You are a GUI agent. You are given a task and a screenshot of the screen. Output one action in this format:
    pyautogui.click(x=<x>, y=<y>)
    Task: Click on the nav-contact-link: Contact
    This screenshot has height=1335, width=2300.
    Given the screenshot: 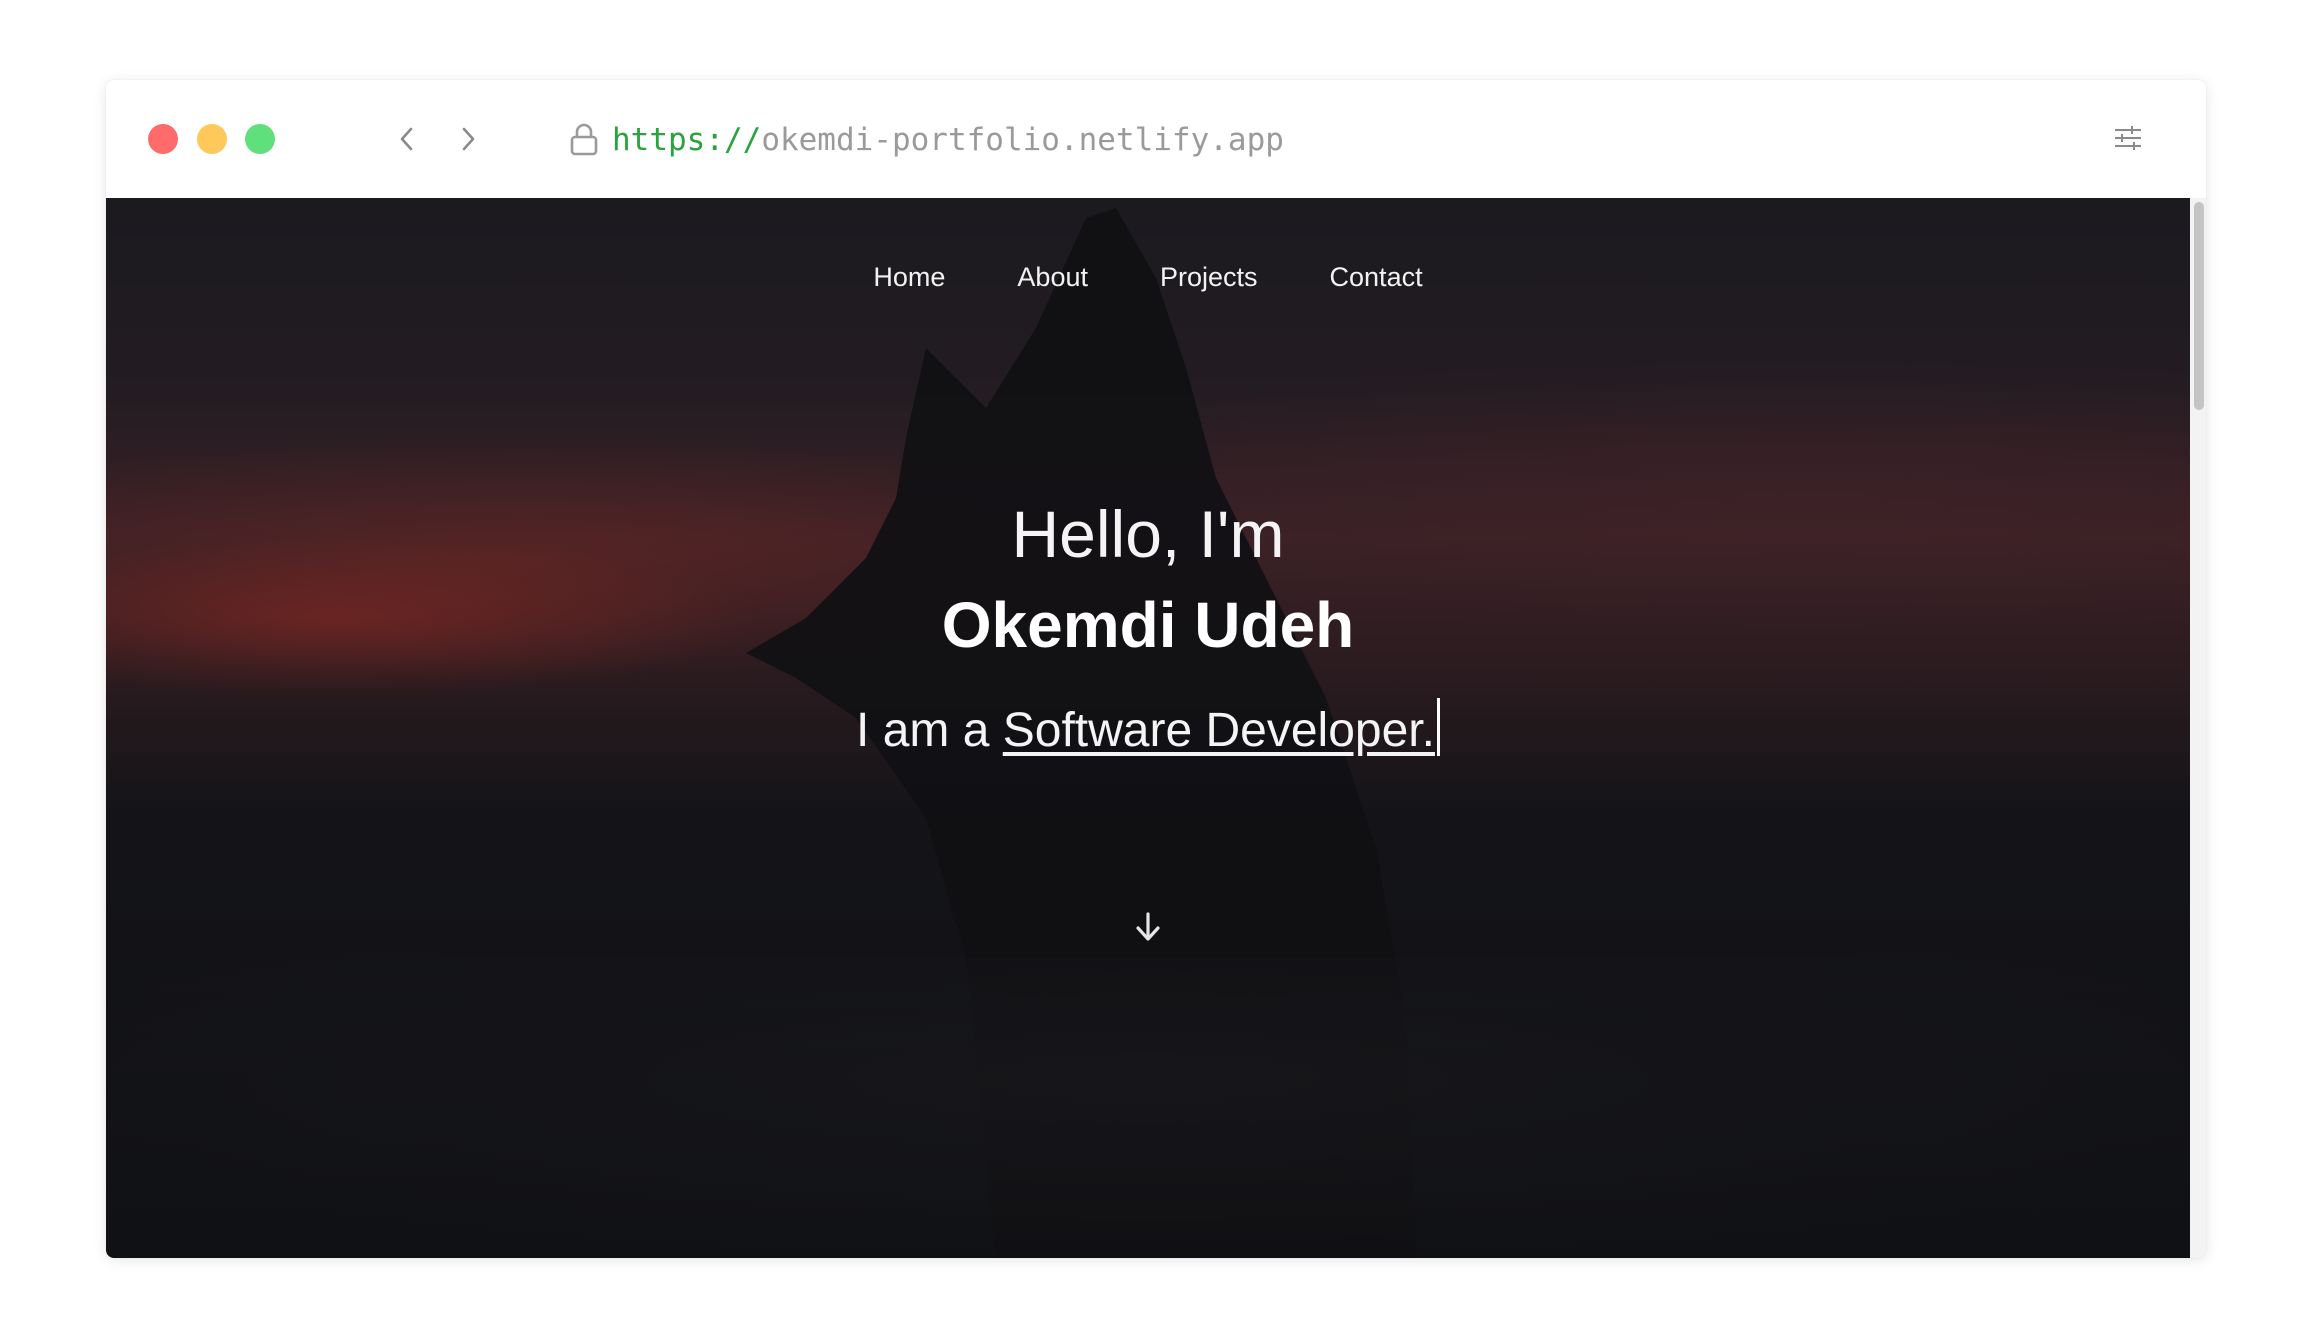 What is the action you would take?
    pyautogui.click(x=1376, y=277)
    